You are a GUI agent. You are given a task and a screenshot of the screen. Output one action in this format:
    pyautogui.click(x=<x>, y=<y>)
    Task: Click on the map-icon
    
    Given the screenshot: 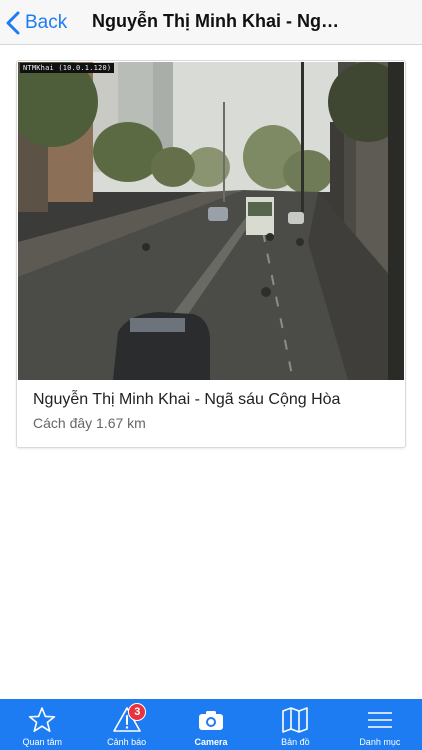 What is the action you would take?
    pyautogui.click(x=295, y=720)
    